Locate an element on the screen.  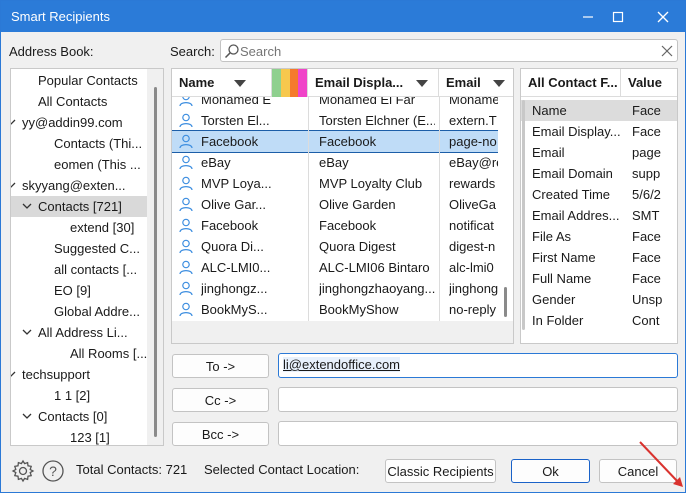
contact-email-cell: alc-lmi0 is located at coordinates (471, 267).